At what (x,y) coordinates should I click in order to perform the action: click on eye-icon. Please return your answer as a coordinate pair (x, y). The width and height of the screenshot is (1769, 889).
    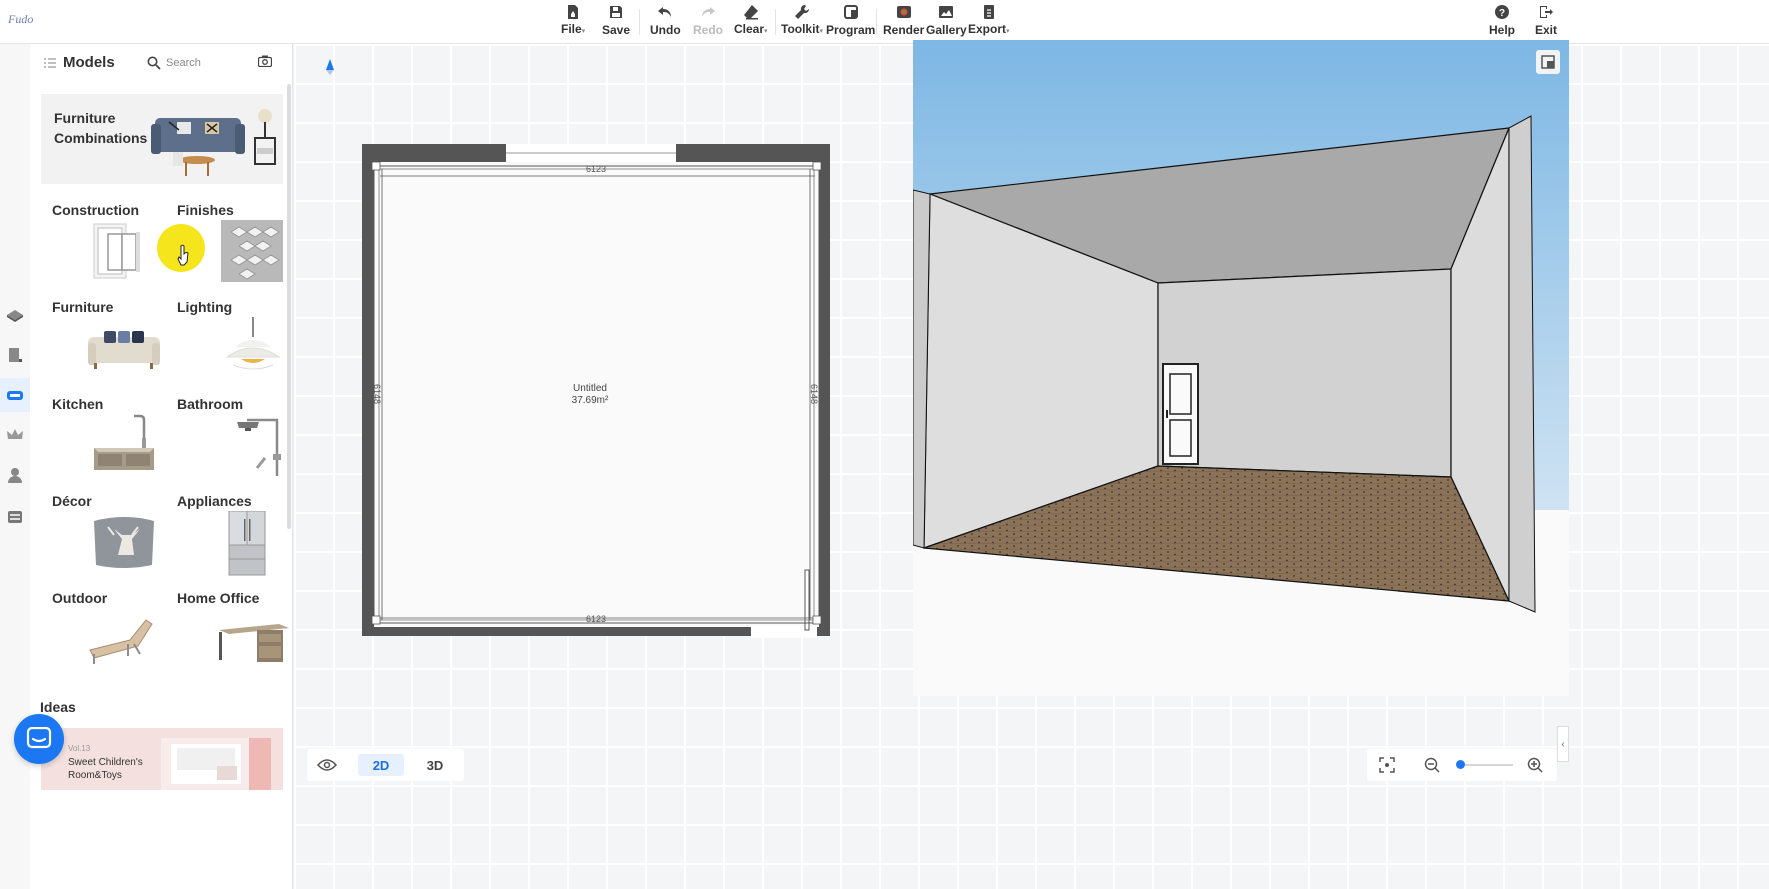
    Looking at the image, I should click on (327, 765).